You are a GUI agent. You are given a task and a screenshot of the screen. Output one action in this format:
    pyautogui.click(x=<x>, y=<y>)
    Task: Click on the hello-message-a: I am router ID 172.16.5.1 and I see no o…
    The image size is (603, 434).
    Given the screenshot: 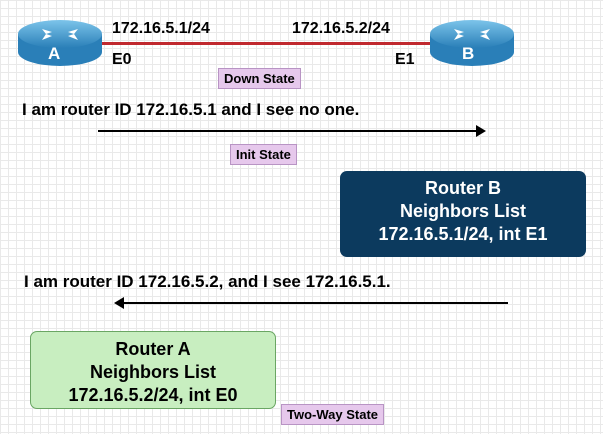 What is the action you would take?
    pyautogui.click(x=191, y=109)
    